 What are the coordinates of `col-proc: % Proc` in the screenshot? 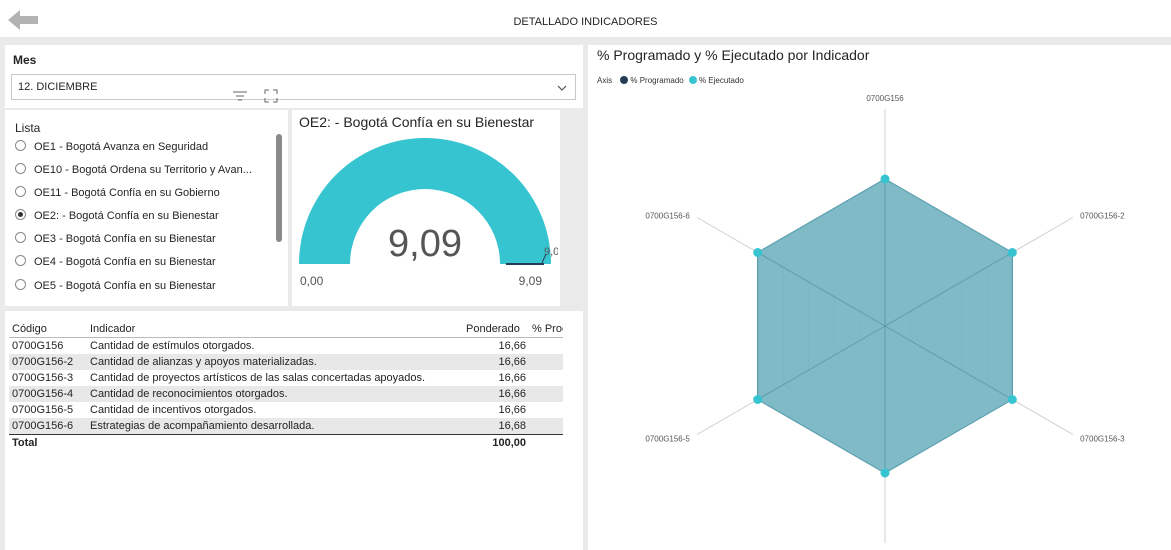 It's located at (546, 329).